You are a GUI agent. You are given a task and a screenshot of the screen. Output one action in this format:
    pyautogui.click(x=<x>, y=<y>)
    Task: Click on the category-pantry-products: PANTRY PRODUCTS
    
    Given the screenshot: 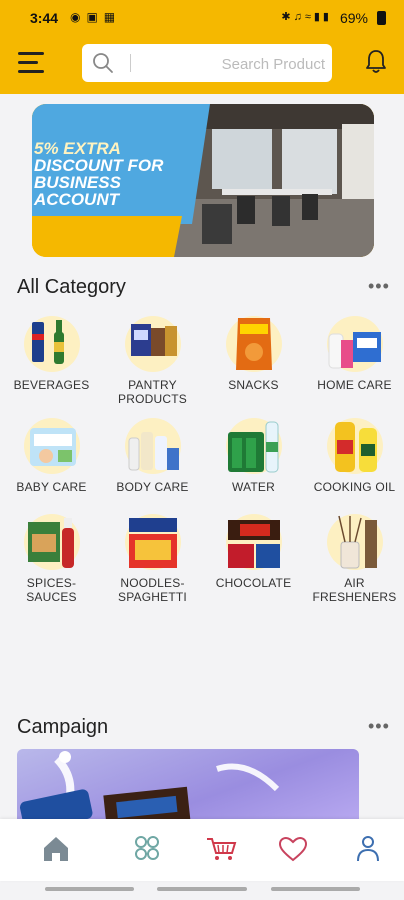 What is the action you would take?
    pyautogui.click(x=152, y=361)
    